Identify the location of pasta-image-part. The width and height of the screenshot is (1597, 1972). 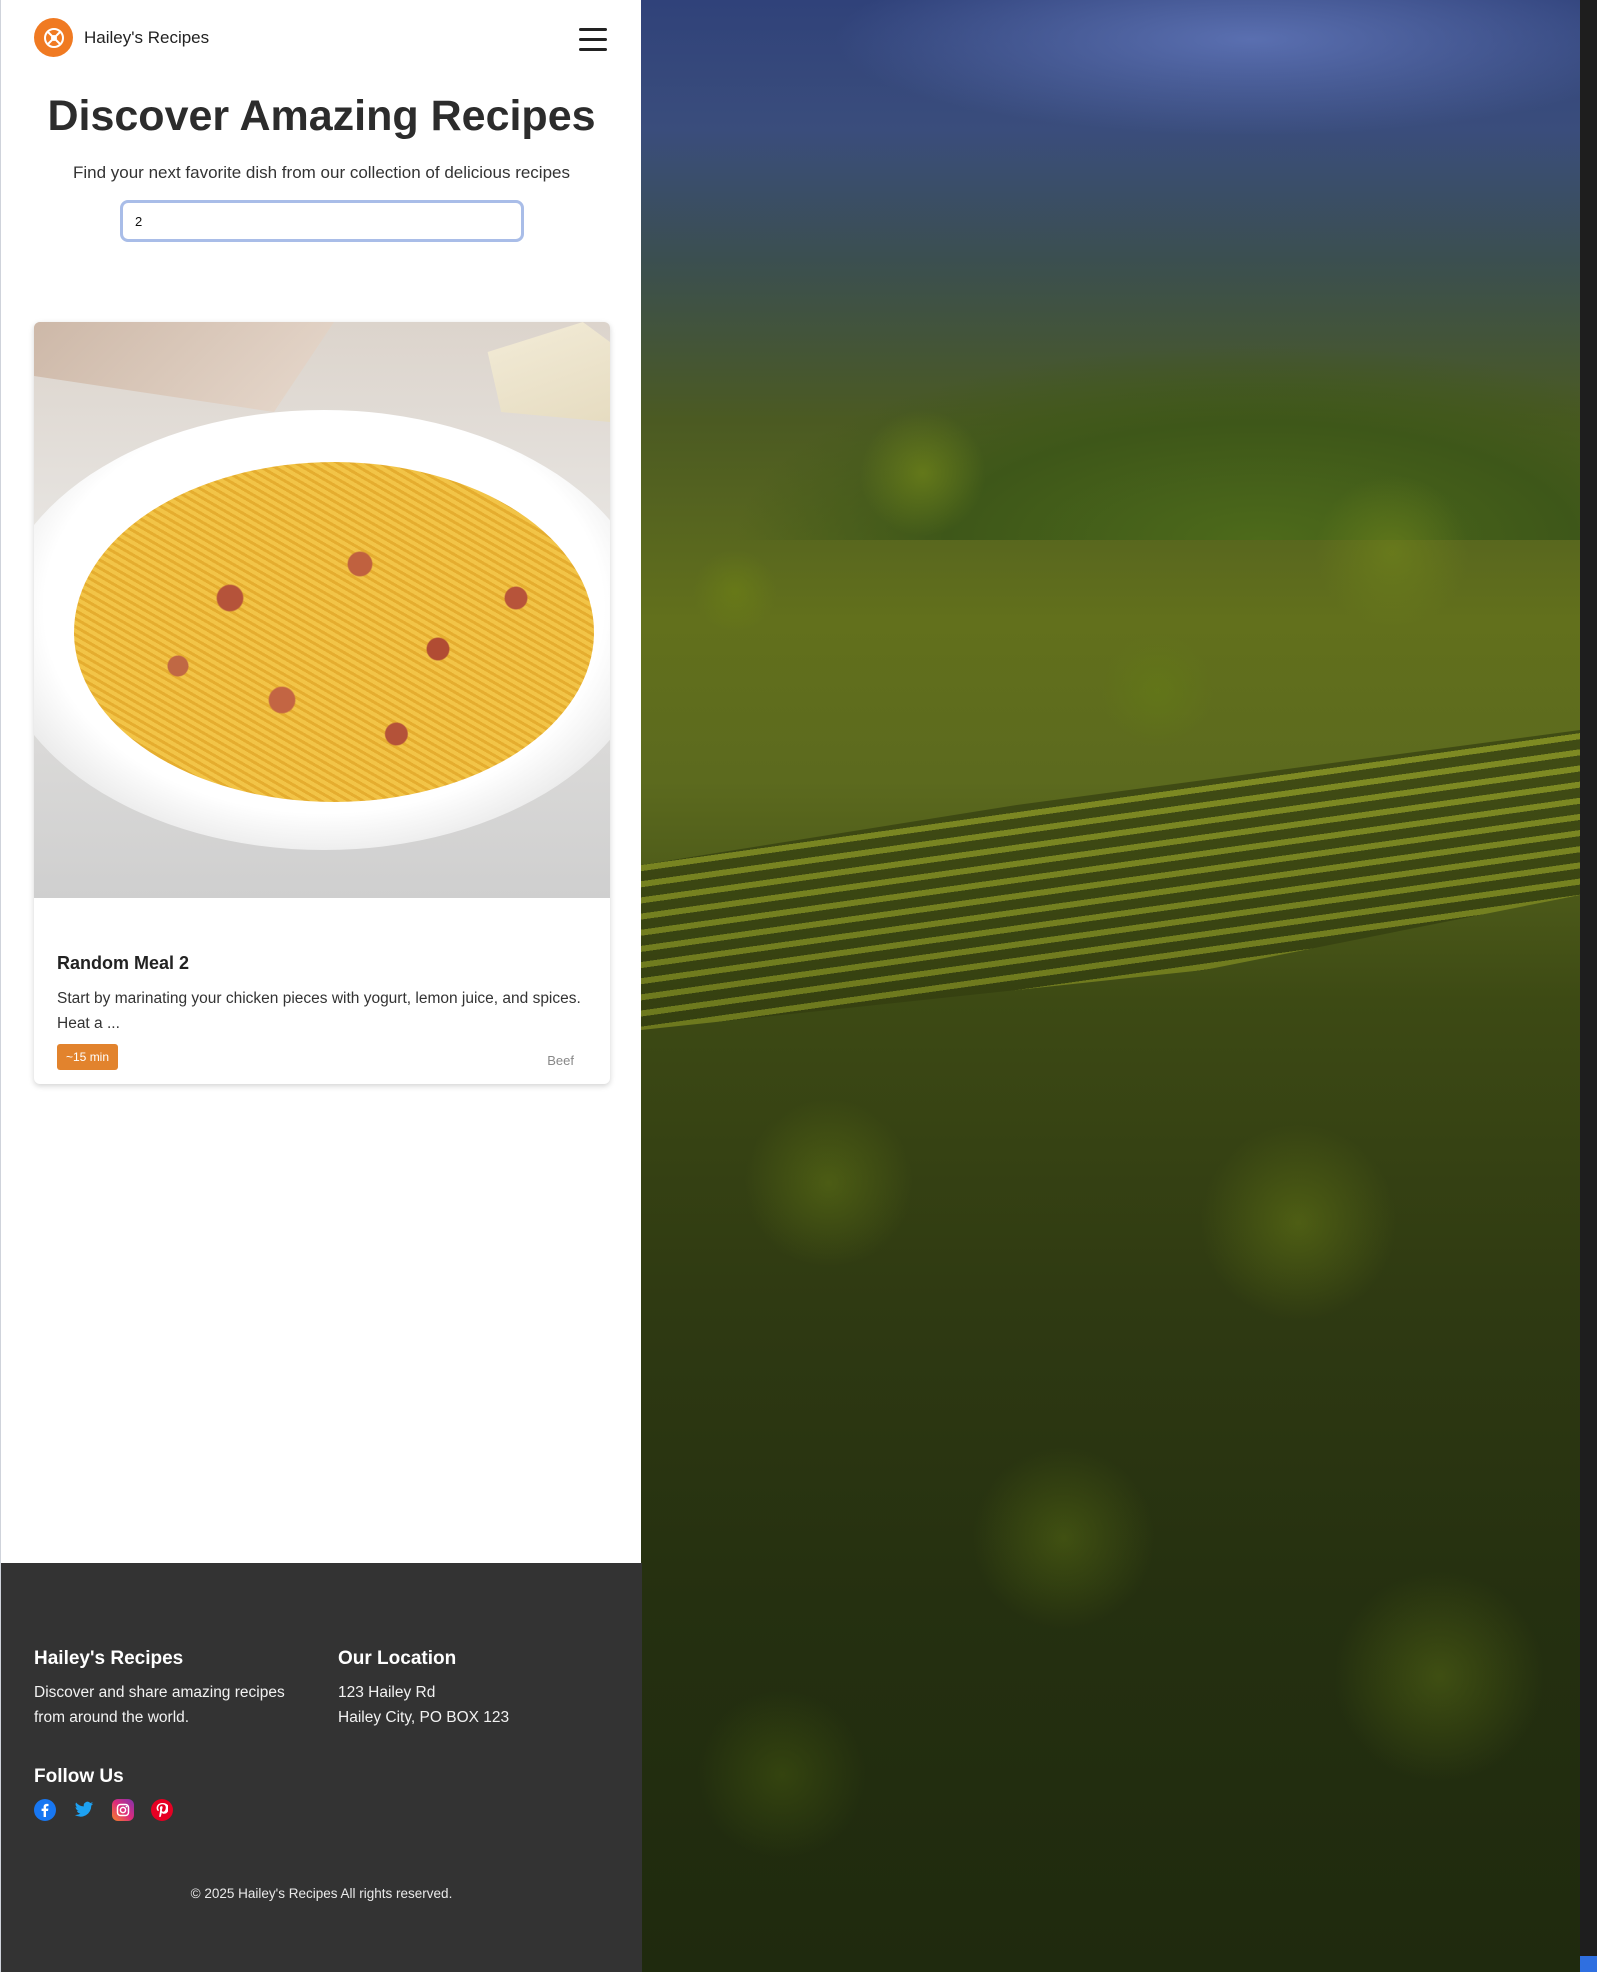
(334, 632).